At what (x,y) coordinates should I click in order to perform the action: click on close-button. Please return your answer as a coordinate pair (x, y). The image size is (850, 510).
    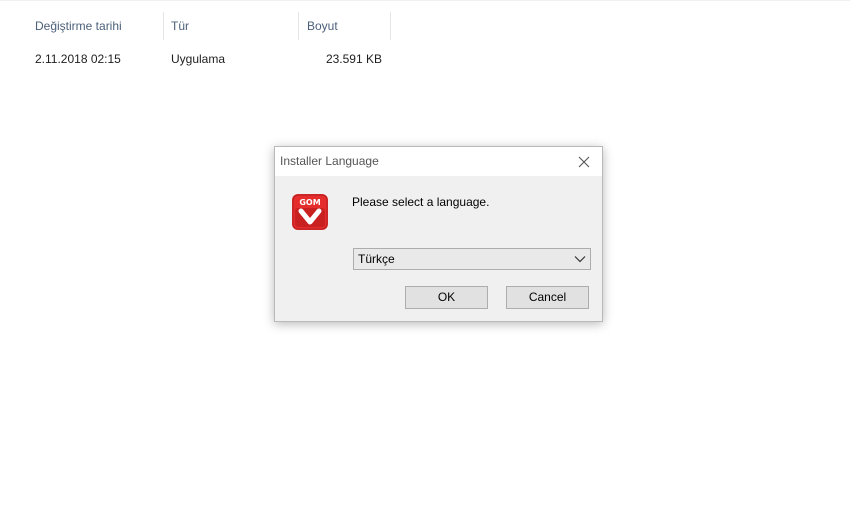
    Looking at the image, I should click on (584, 161).